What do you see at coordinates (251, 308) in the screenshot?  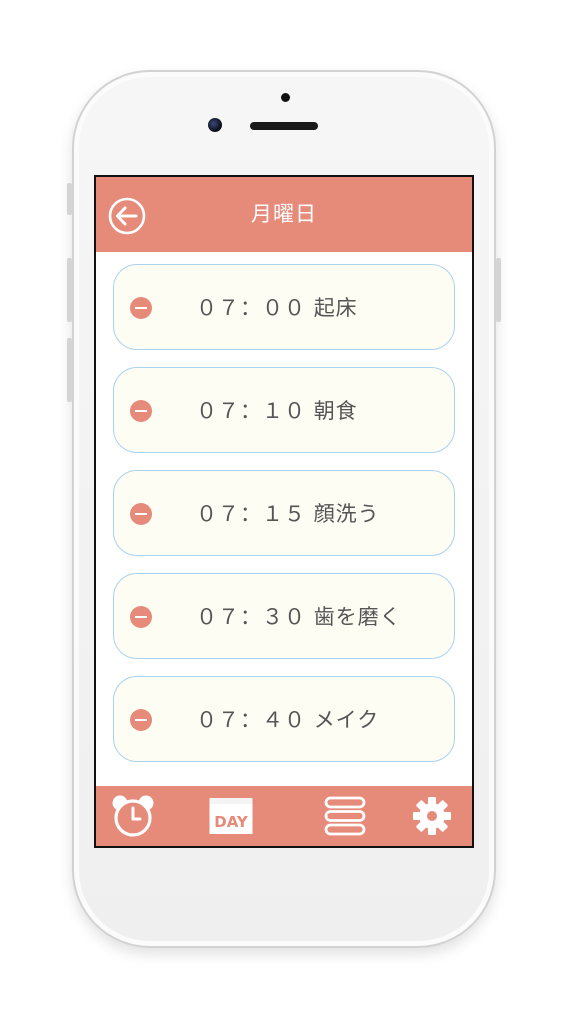 I see `schedule-item-time: ０７：００` at bounding box center [251, 308].